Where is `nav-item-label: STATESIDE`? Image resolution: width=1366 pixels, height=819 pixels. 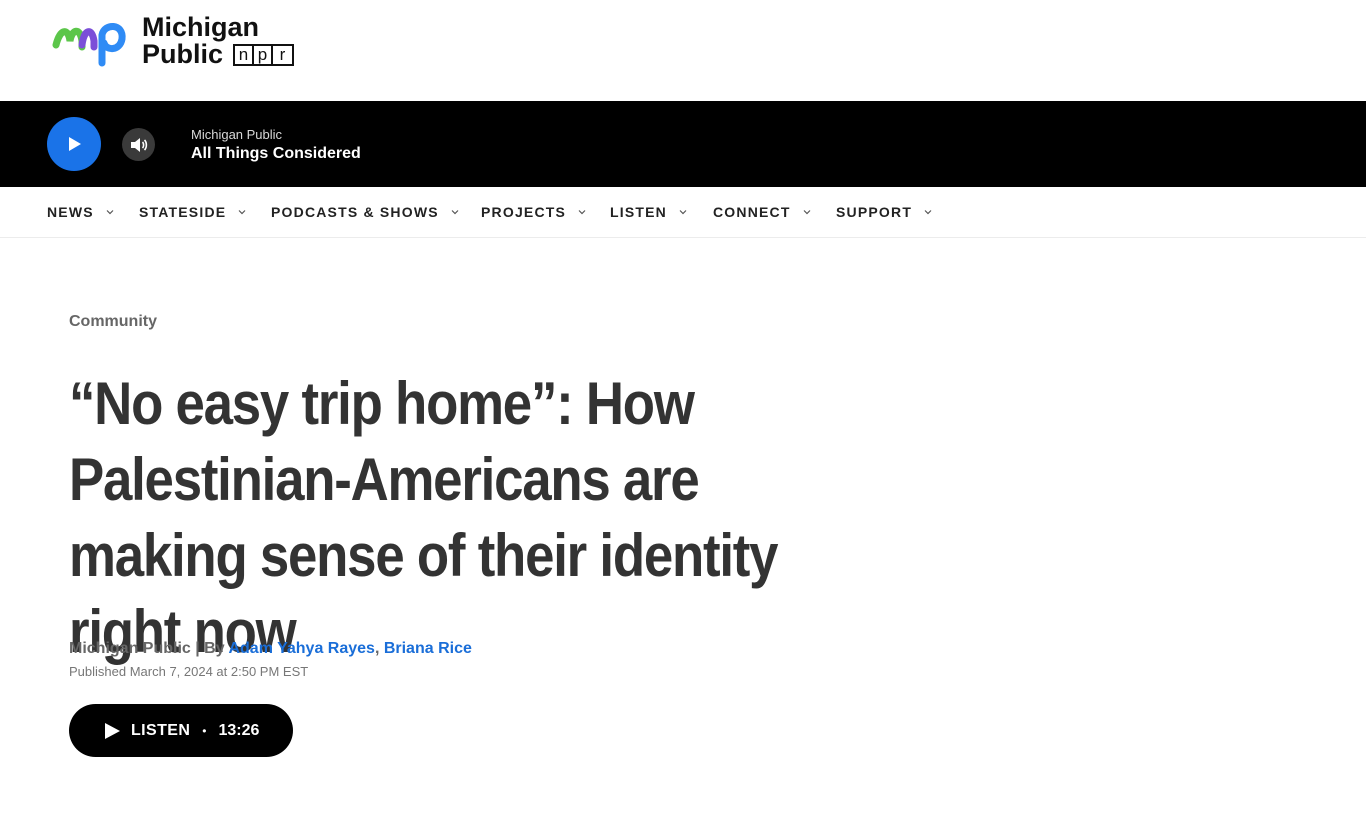
nav-item-label: STATESIDE is located at coordinates (183, 212).